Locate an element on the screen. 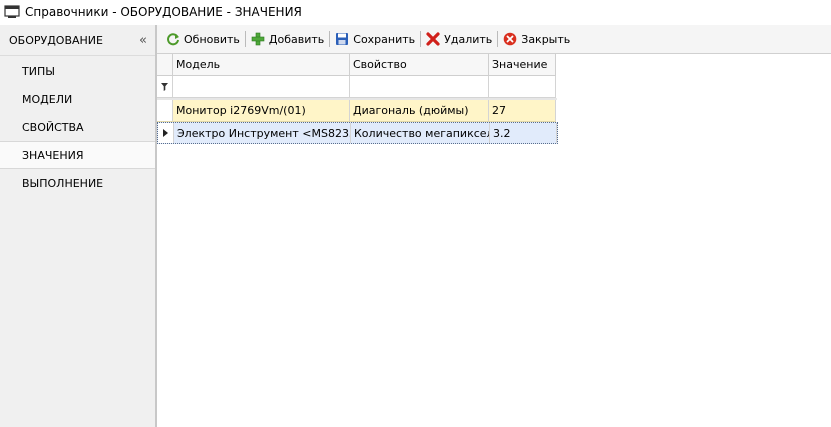 This screenshot has width=831, height=427. title-bar: Справочники - ОБОРУДОВАНИЕ - ЗНАЧЕНИЯ is located at coordinates (415, 12).